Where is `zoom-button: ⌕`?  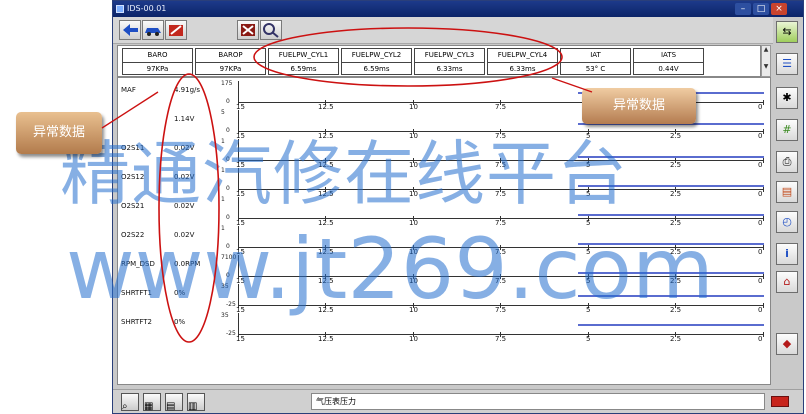 zoom-button: ⌕ is located at coordinates (130, 402).